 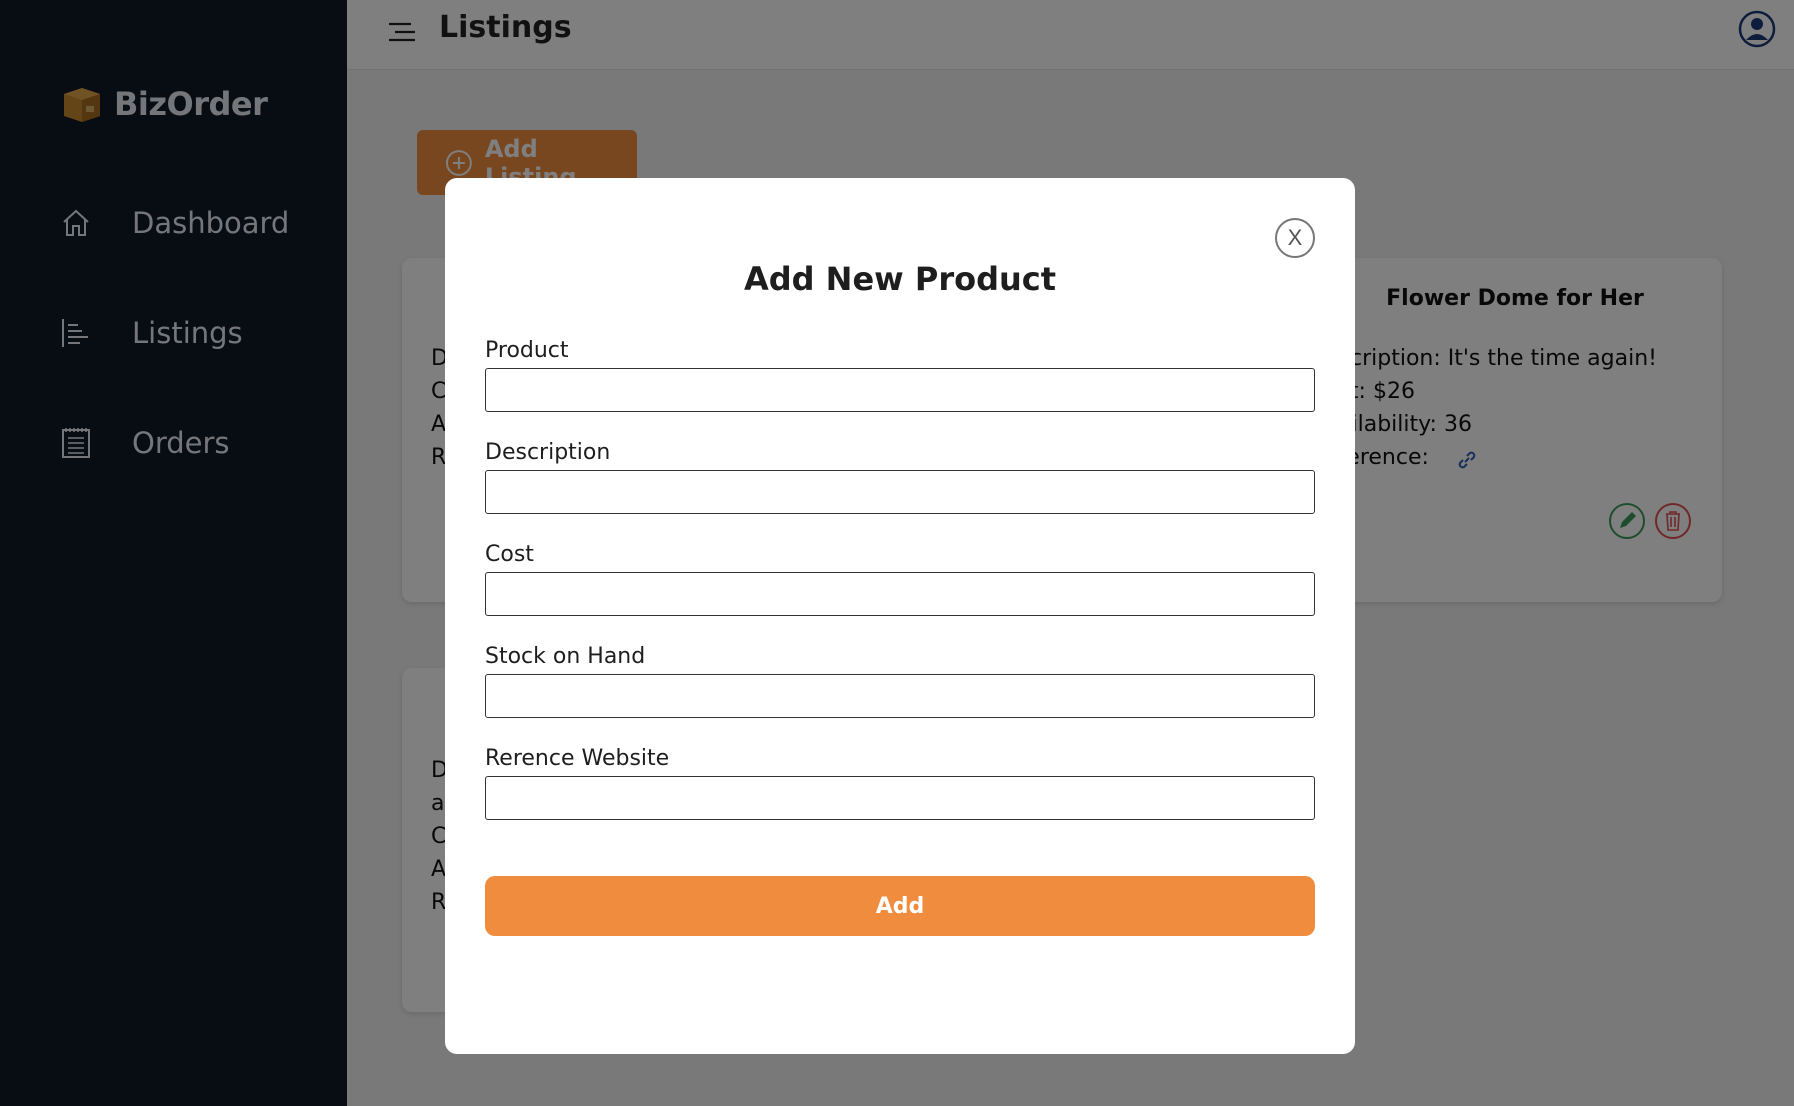 I want to click on close-button: X, so click(x=1295, y=238).